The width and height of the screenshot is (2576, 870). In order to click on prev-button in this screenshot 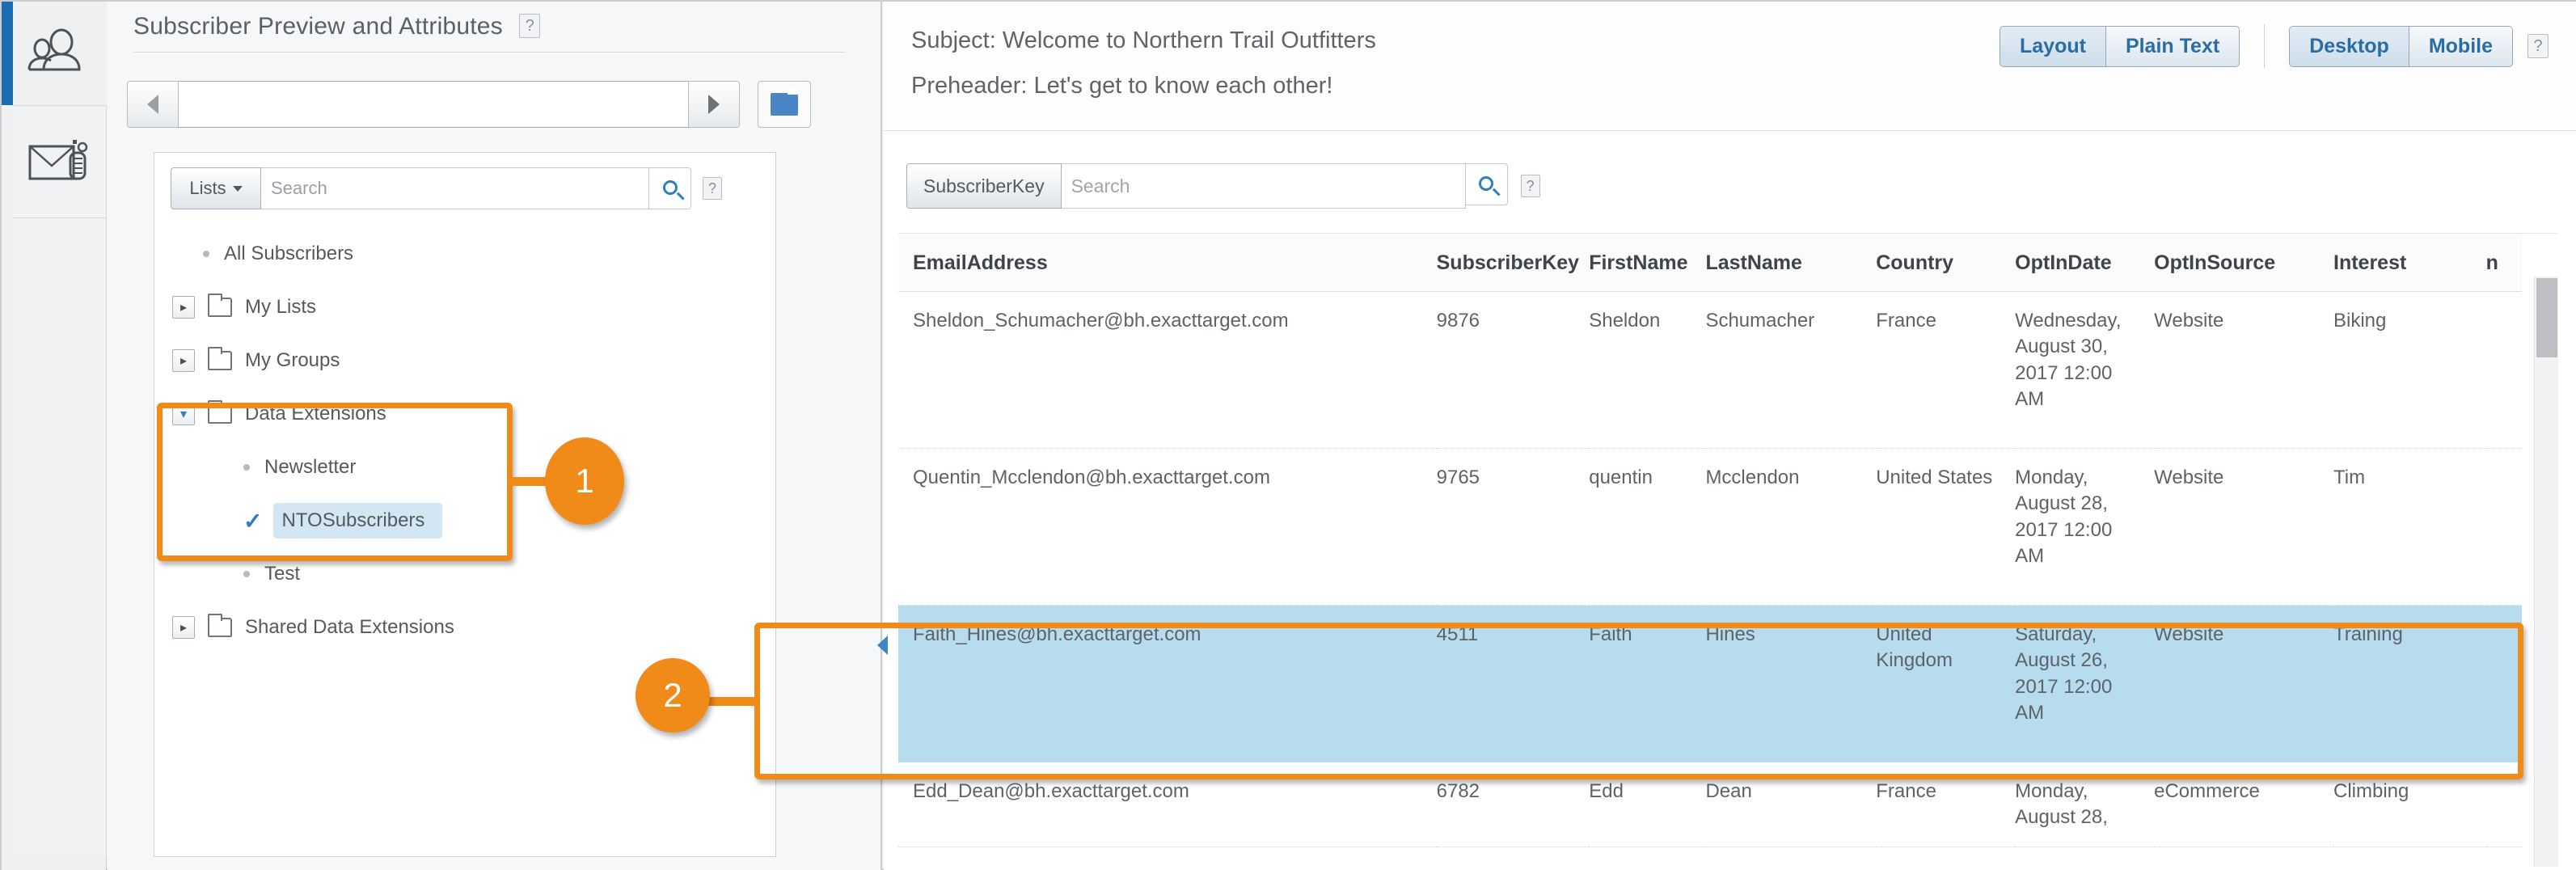, I will do `click(153, 104)`.